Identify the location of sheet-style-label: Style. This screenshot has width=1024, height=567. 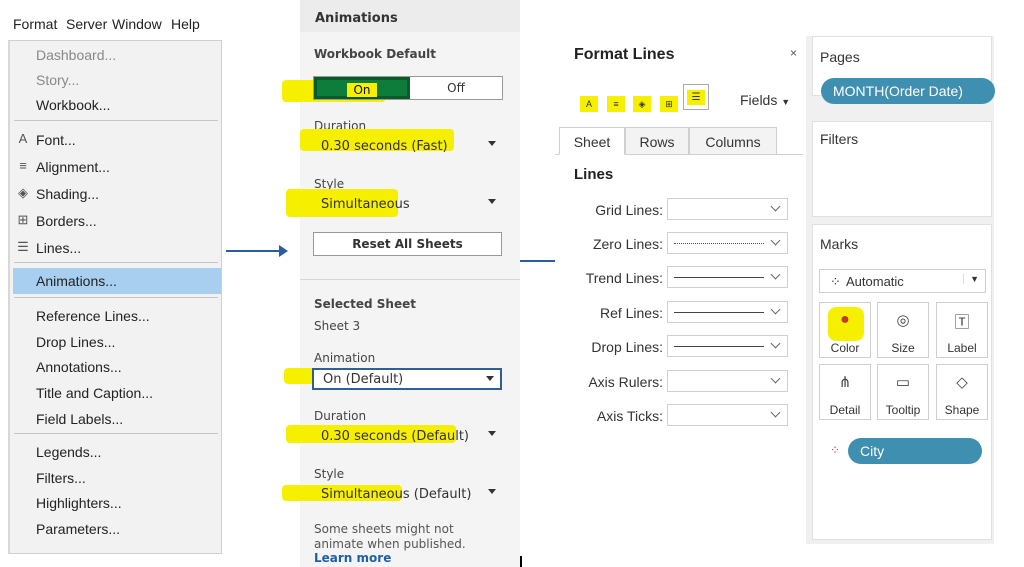
(329, 474).